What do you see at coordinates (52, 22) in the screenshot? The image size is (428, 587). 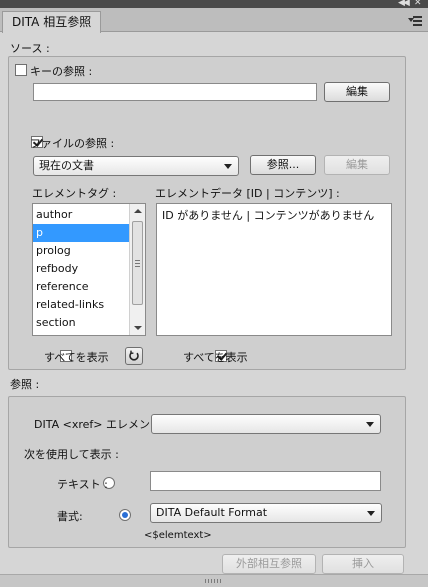 I see `panel-tab: DITA 相互参照` at bounding box center [52, 22].